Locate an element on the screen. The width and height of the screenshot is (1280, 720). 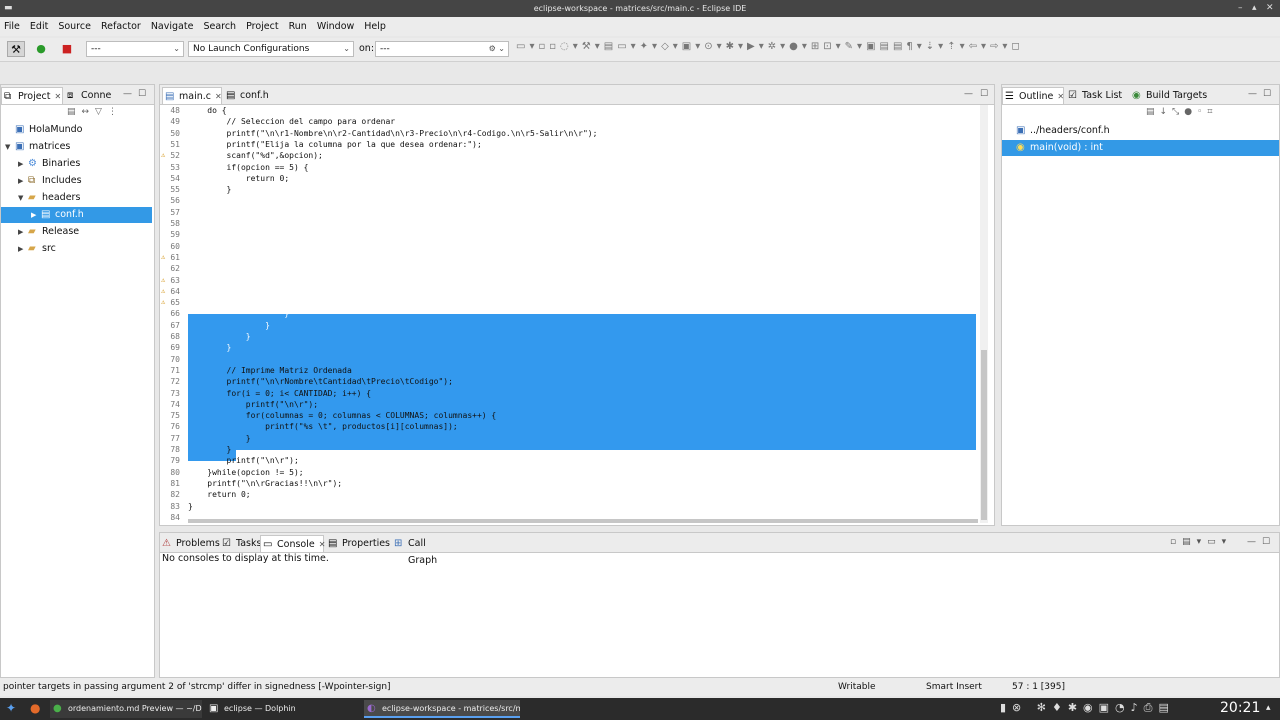
code-line: 48 do { is located at coordinates (567, 110).